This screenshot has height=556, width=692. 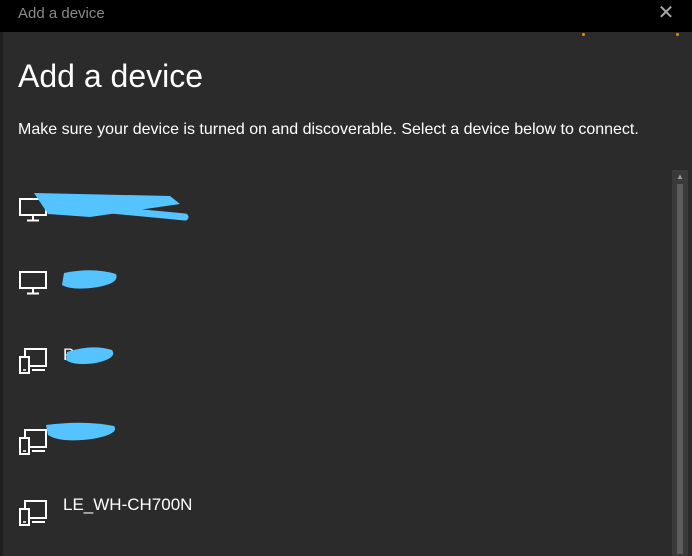 What do you see at coordinates (77, 207) in the screenshot?
I see `device-name: M 4` at bounding box center [77, 207].